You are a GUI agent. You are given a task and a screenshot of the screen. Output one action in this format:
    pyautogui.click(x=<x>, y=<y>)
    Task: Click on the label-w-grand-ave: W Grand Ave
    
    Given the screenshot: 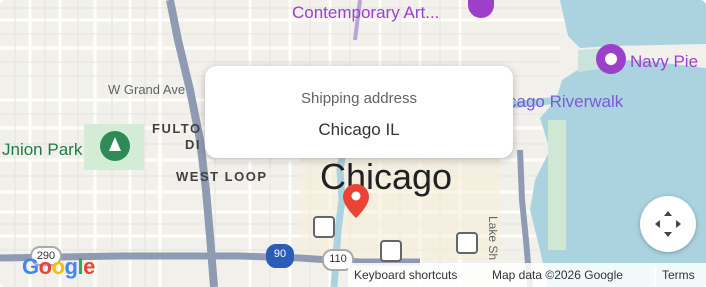 What is the action you would take?
    pyautogui.click(x=147, y=89)
    